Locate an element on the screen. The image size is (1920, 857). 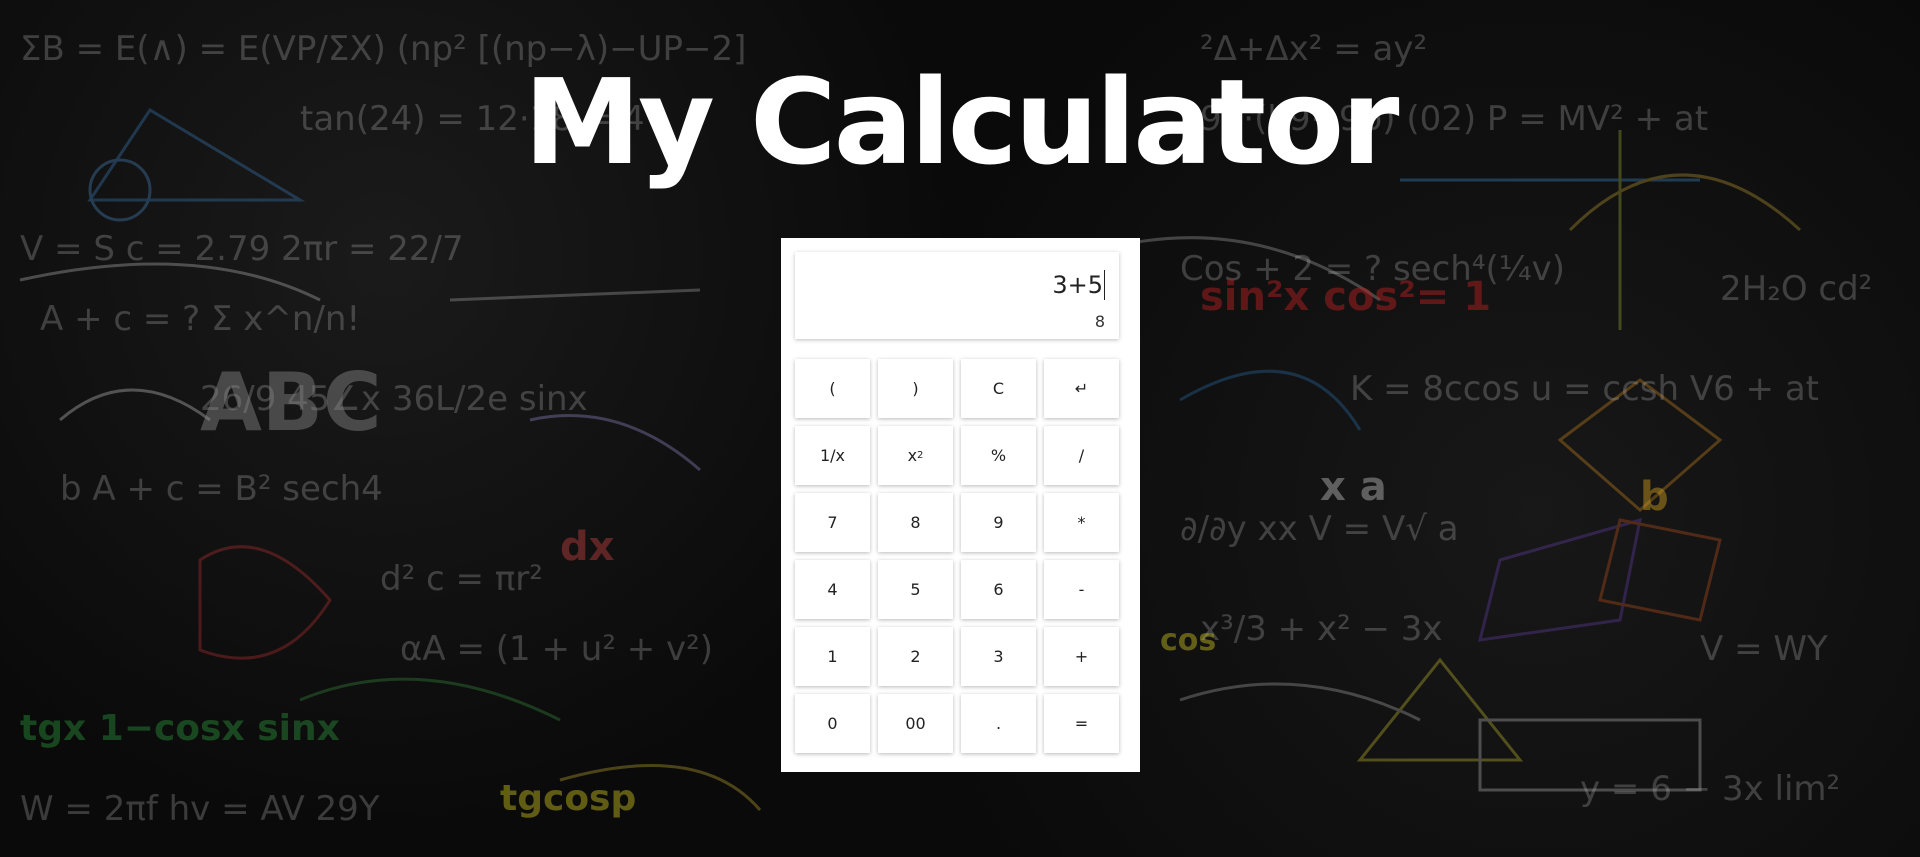
three-key: 3 is located at coordinates (998, 656).